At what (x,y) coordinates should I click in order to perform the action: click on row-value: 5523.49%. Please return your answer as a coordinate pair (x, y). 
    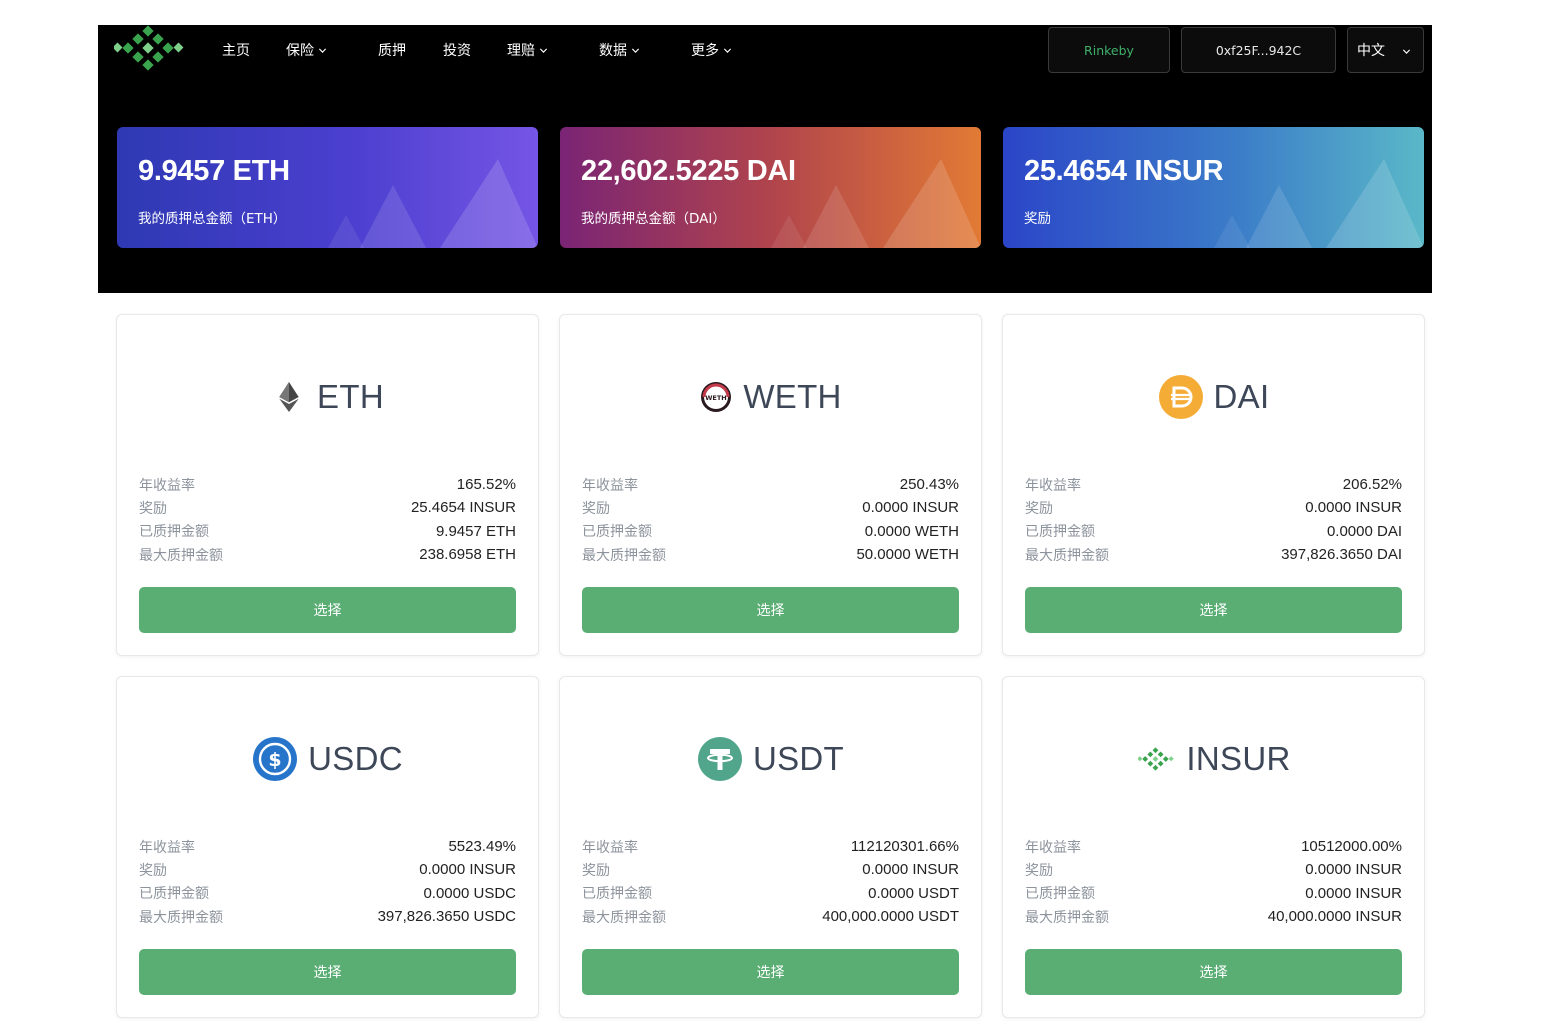
    Looking at the image, I should click on (482, 847).